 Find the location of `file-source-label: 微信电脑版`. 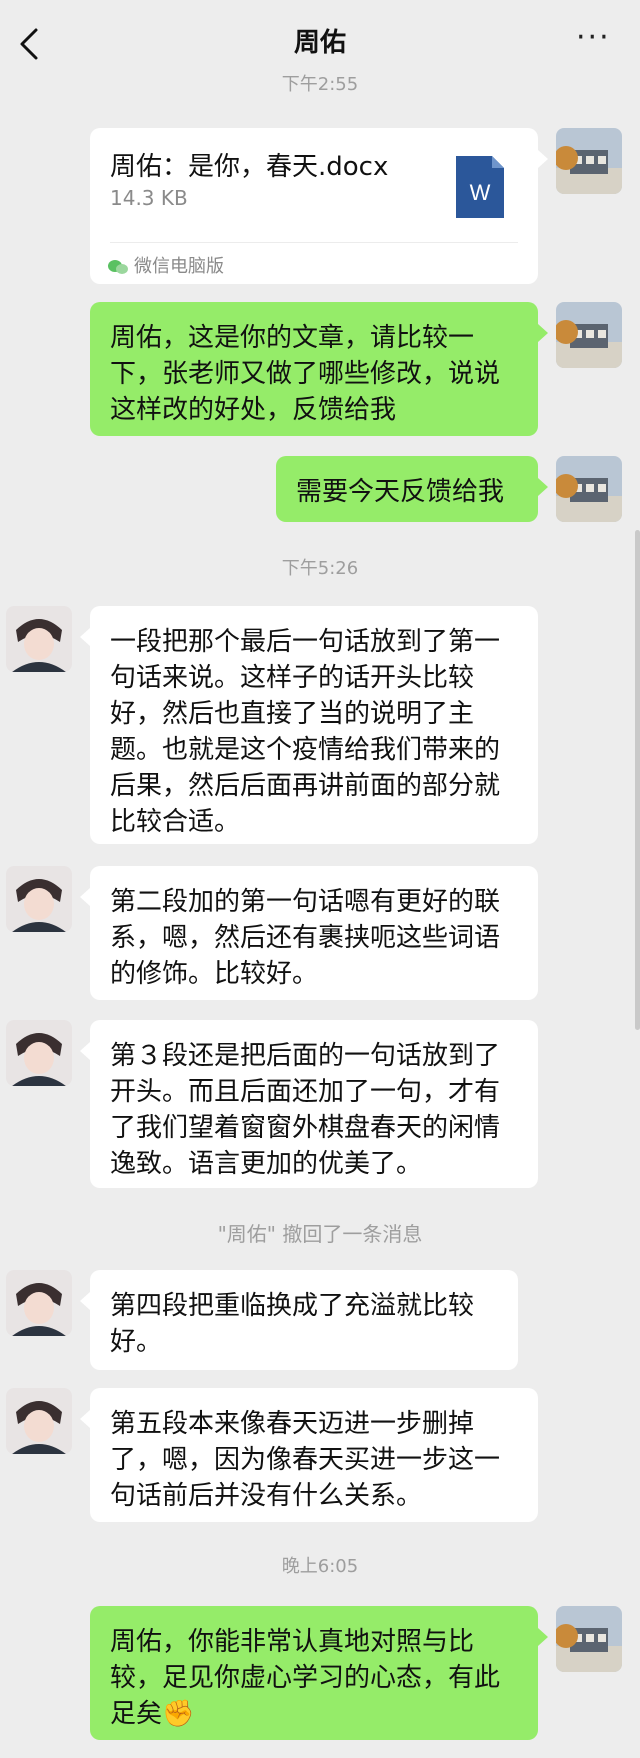

file-source-label: 微信电脑版 is located at coordinates (179, 266).